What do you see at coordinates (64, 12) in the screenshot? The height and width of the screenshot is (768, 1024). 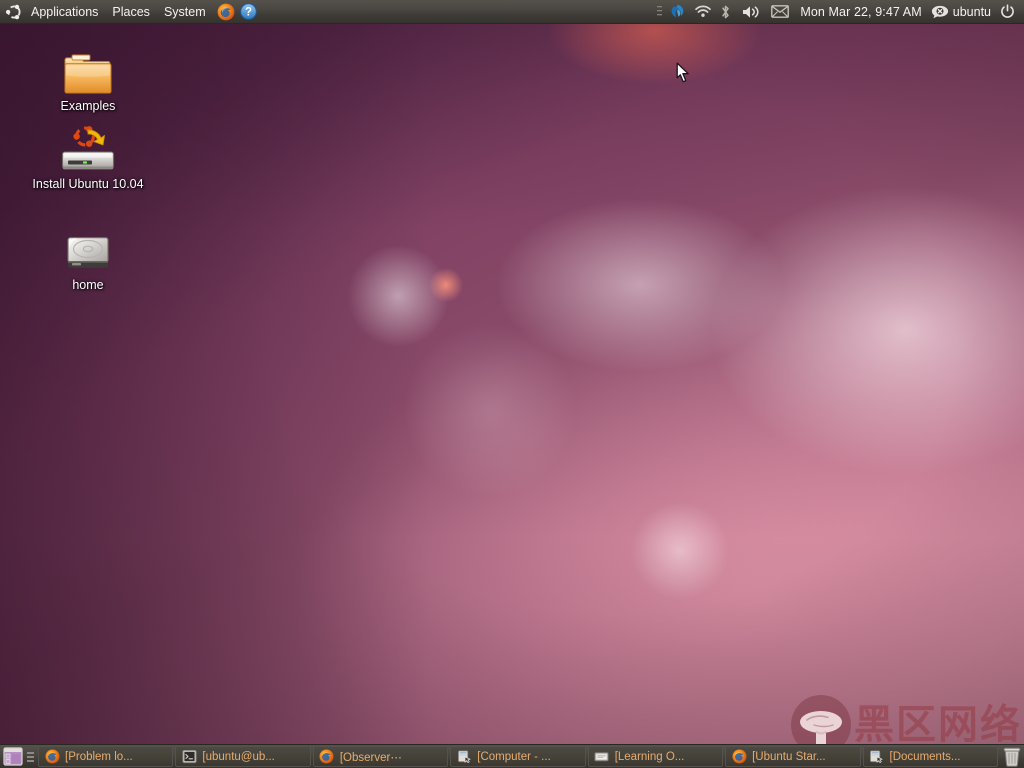 I see `menu-applications: Applications` at bounding box center [64, 12].